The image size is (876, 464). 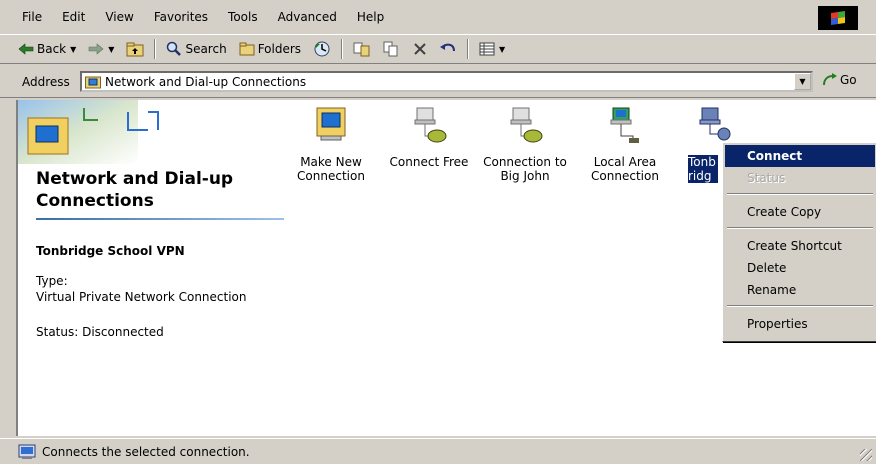 I want to click on context-menu-properties: Properties, so click(x=800, y=324).